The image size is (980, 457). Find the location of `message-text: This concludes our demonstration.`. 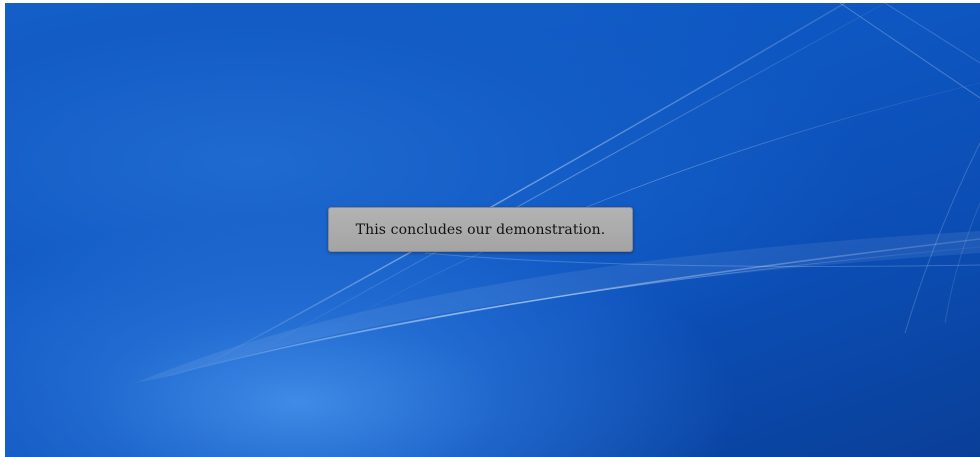

message-text: This concludes our demonstration. is located at coordinates (480, 229).